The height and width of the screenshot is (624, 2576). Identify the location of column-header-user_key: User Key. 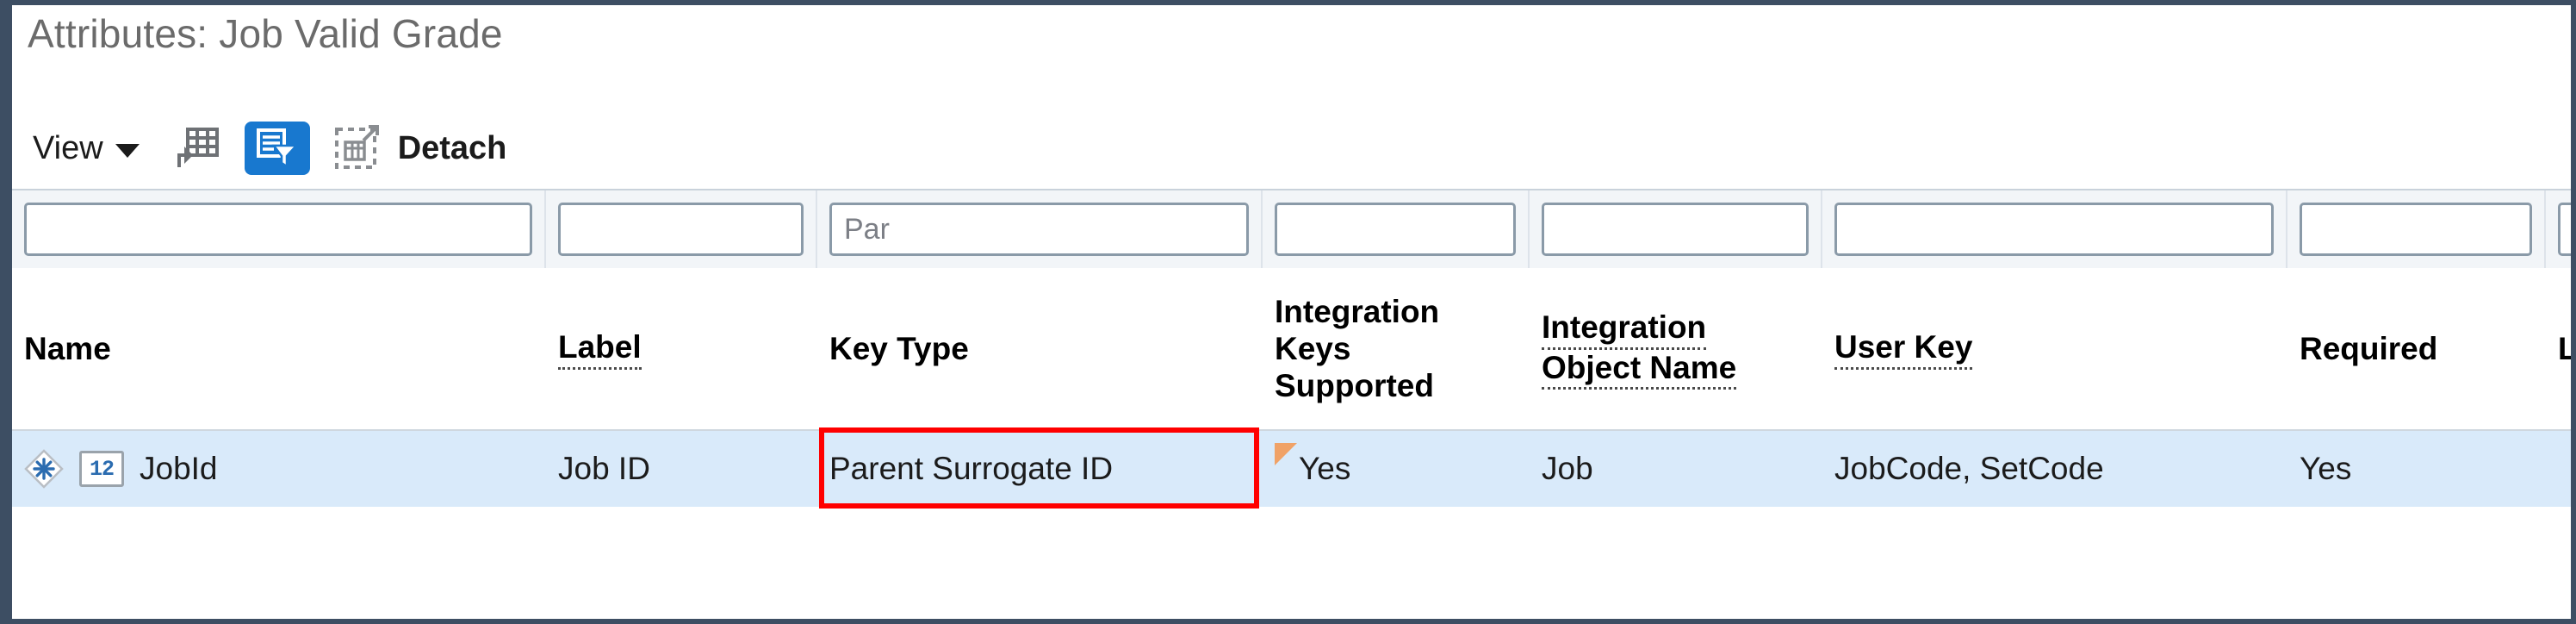
(2054, 350).